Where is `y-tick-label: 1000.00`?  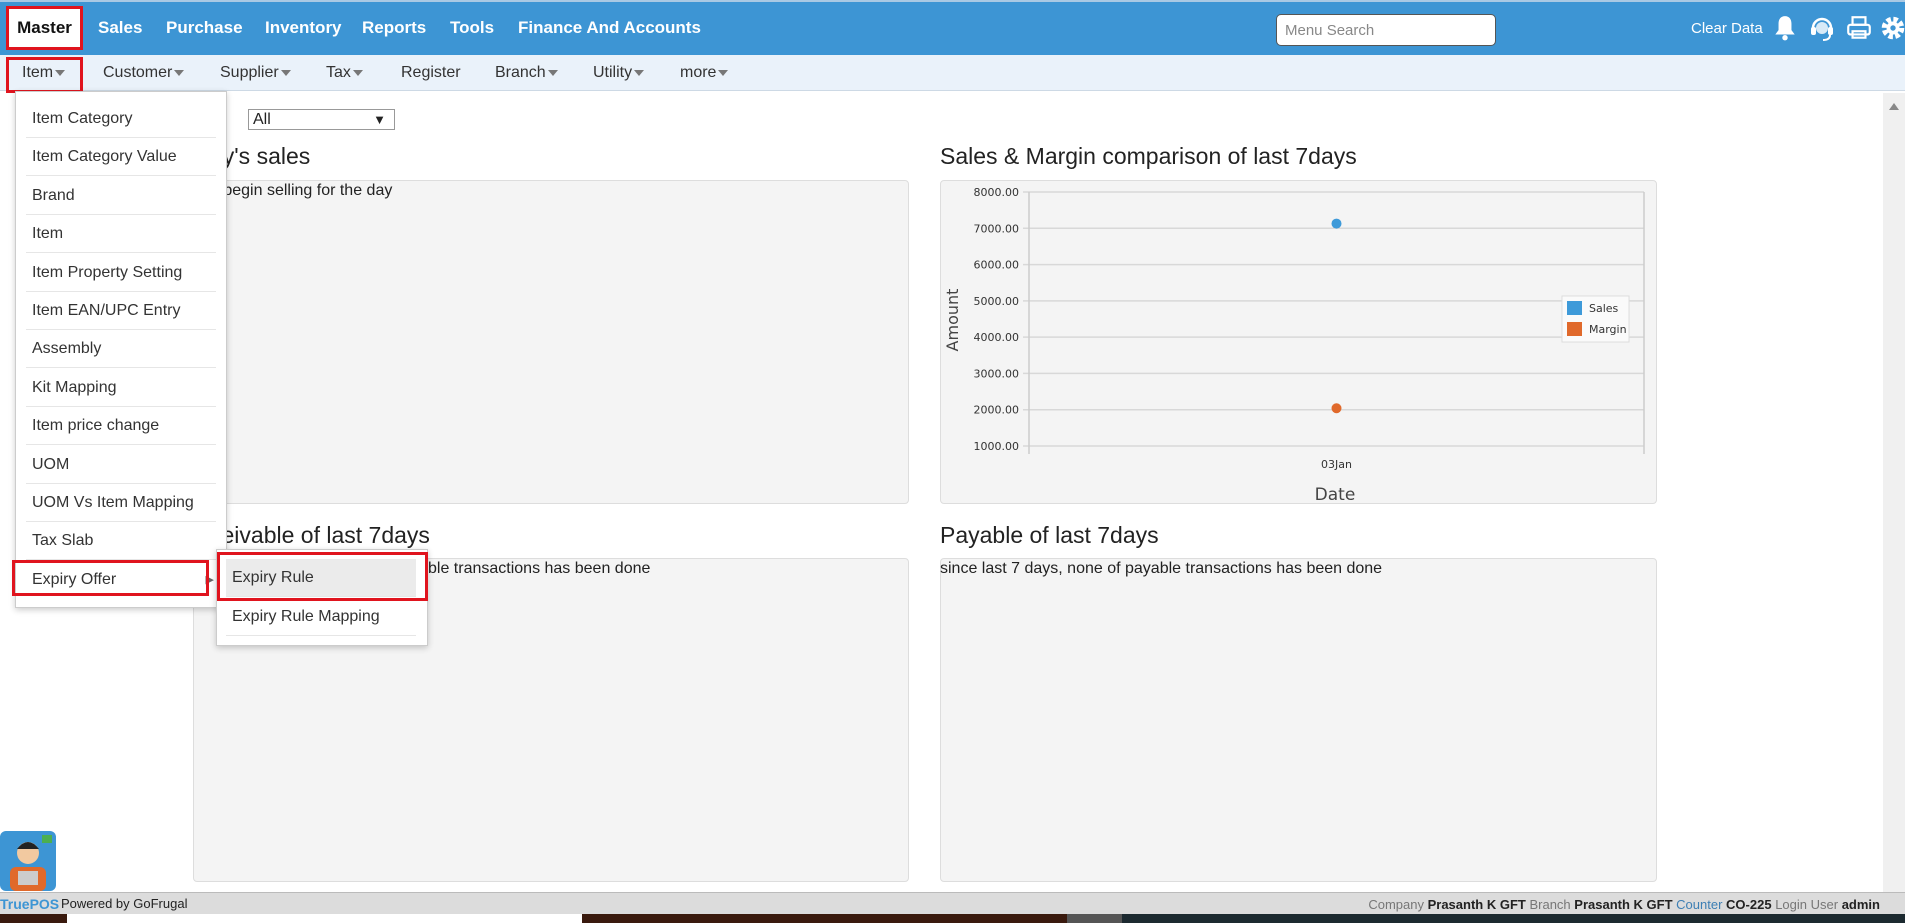
y-tick-label: 1000.00 is located at coordinates (997, 446).